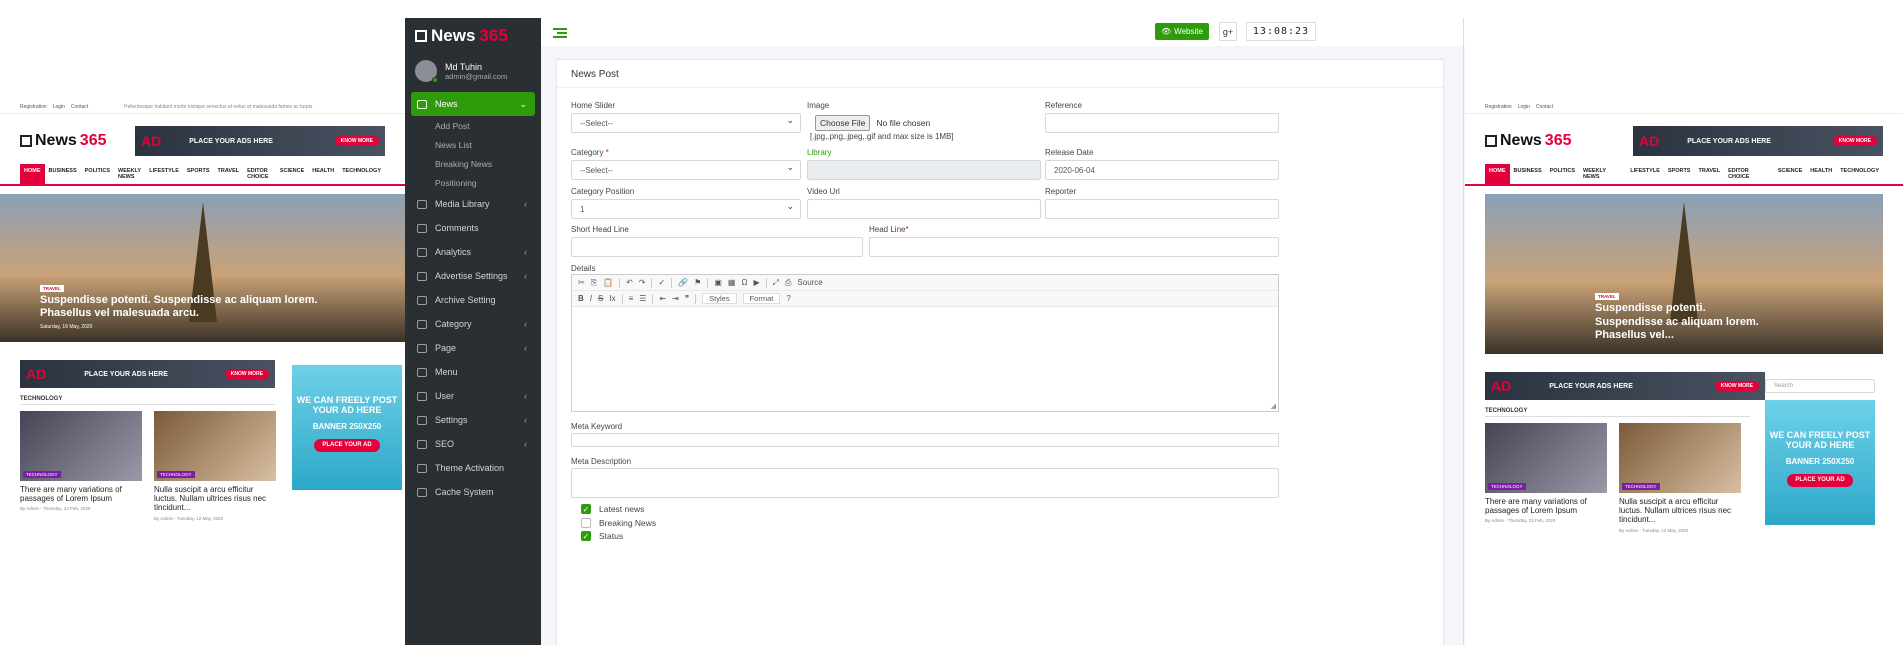 The width and height of the screenshot is (1903, 645). I want to click on format-dropdown: Format, so click(761, 298).